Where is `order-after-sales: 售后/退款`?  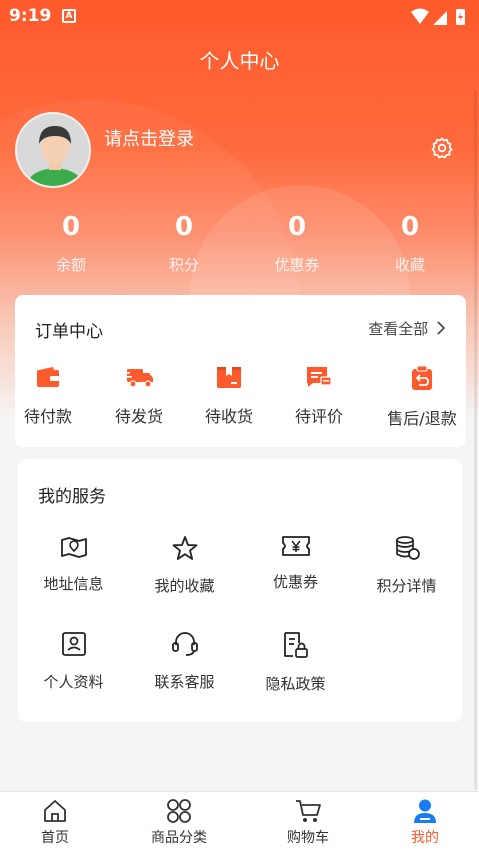 order-after-sales: 售后/退款 is located at coordinates (422, 397).